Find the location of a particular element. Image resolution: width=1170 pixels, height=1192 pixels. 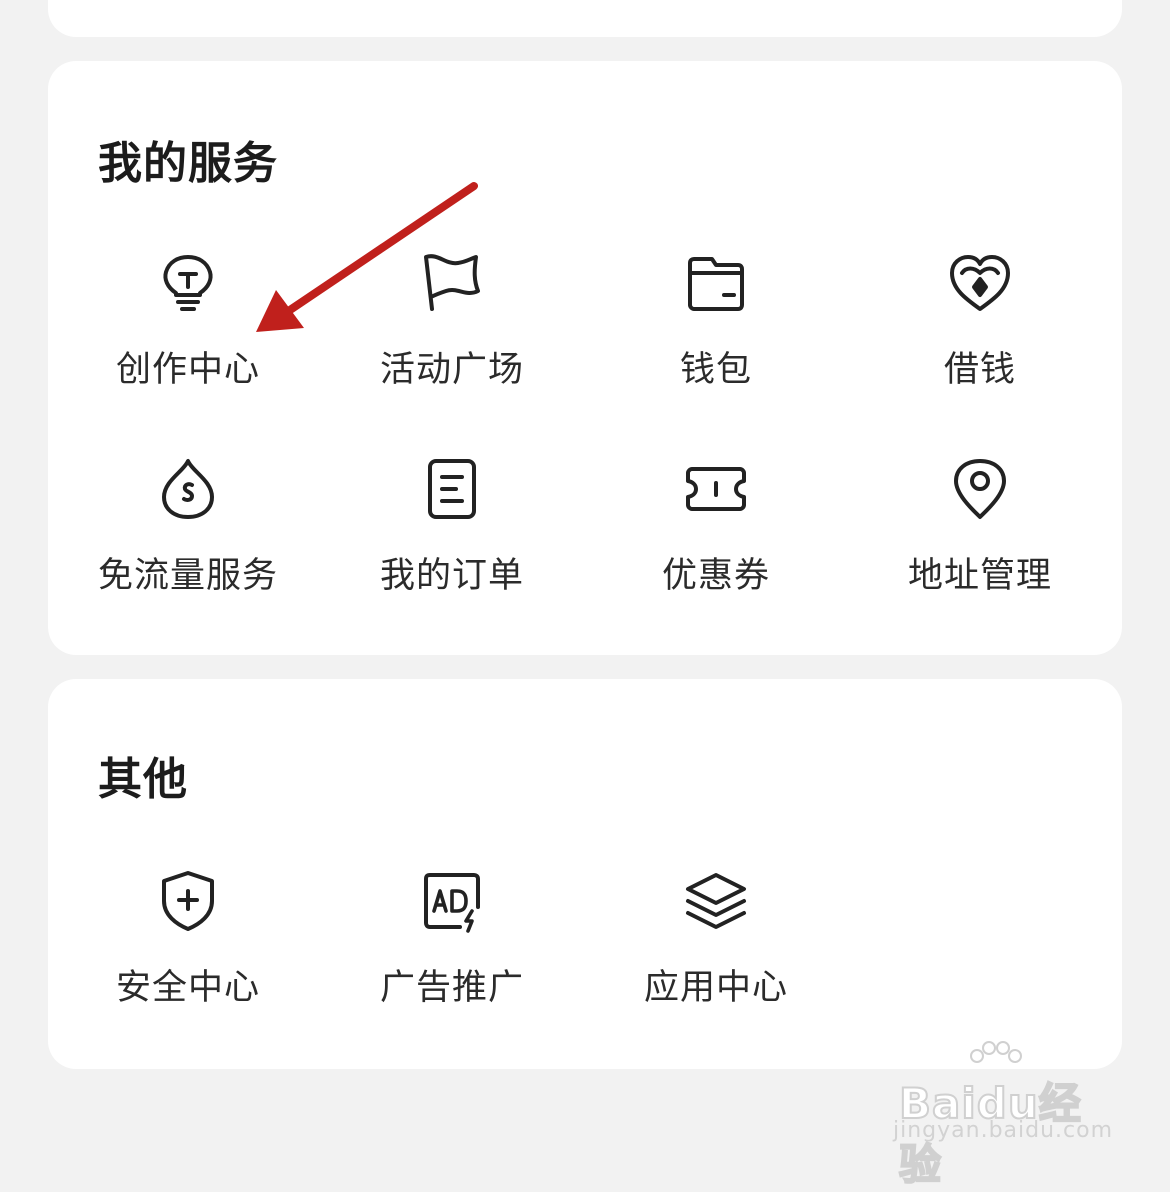

heart-coin-icon is located at coordinates (980, 283).